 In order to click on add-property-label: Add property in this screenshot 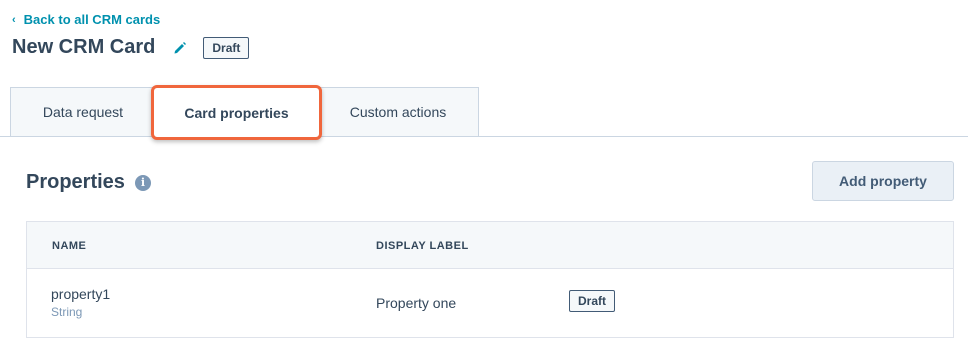, I will do `click(883, 181)`.